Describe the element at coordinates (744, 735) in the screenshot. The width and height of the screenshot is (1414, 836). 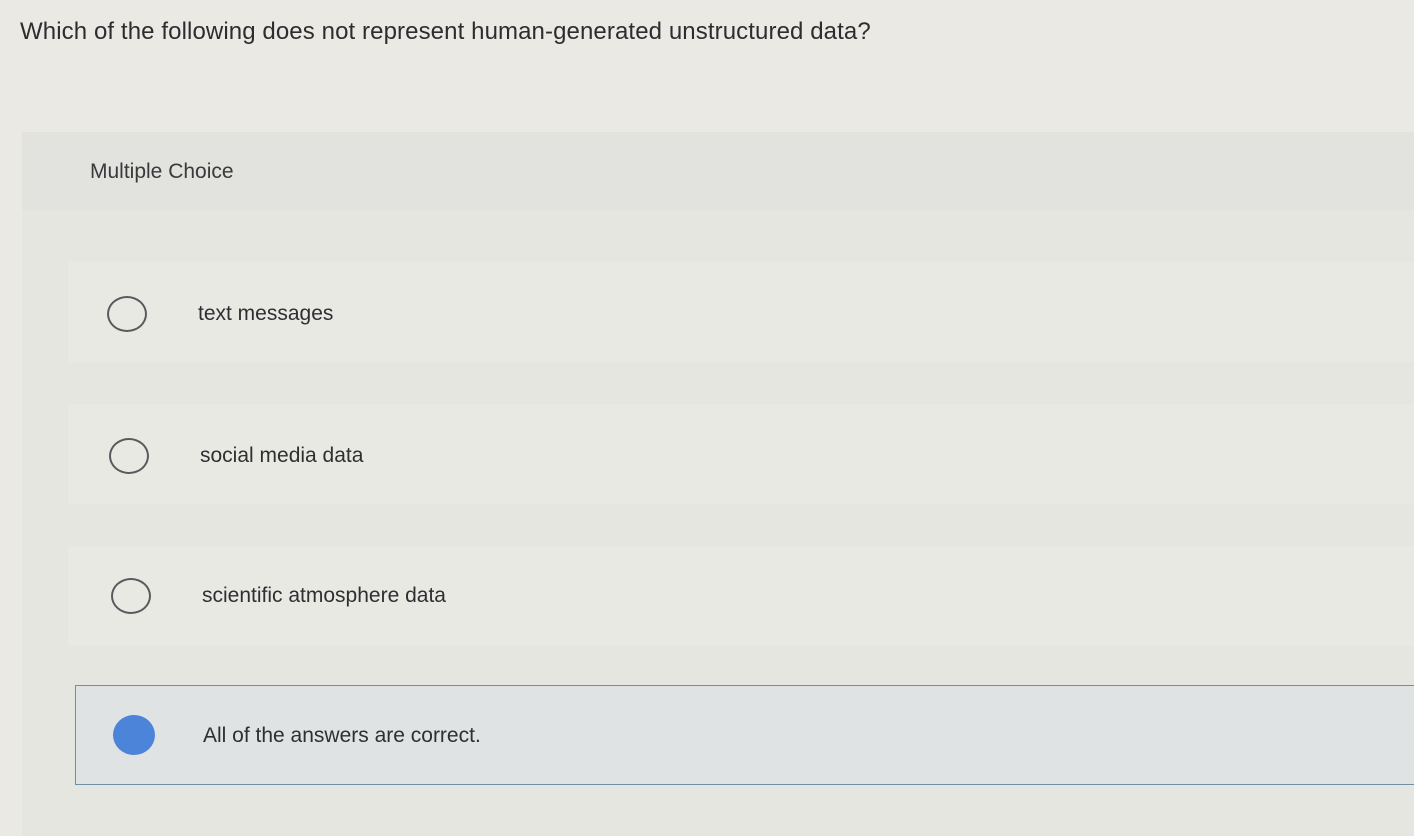
I see `option-all-answers-correct: All of the answers are correct.` at that location.